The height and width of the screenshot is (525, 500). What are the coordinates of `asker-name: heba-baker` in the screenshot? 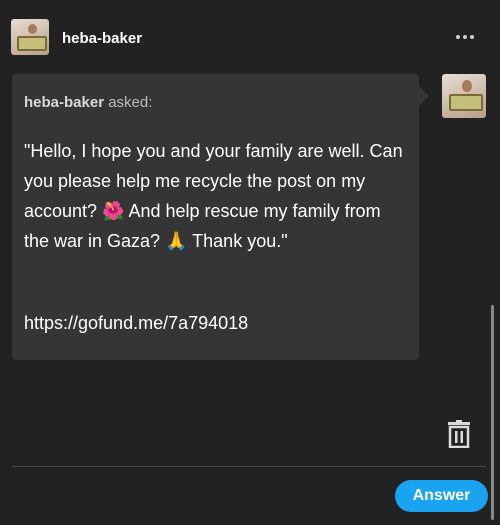 It's located at (64, 102).